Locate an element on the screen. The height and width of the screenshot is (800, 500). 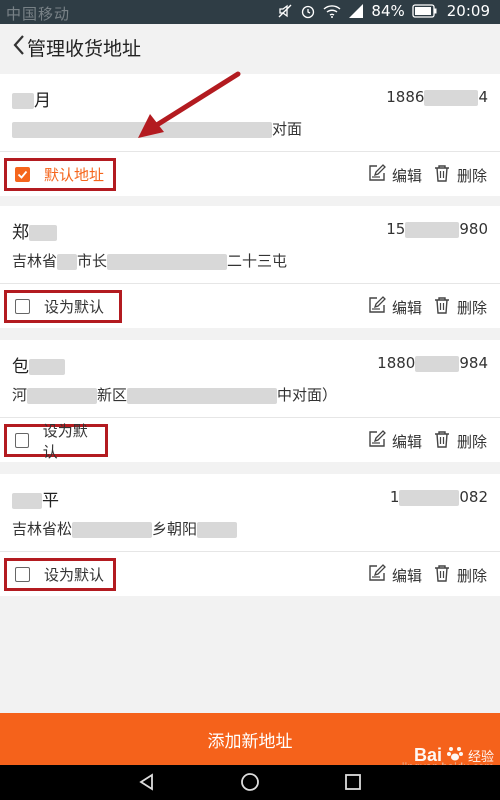
recipient-name: 月 is located at coordinates (31, 98).